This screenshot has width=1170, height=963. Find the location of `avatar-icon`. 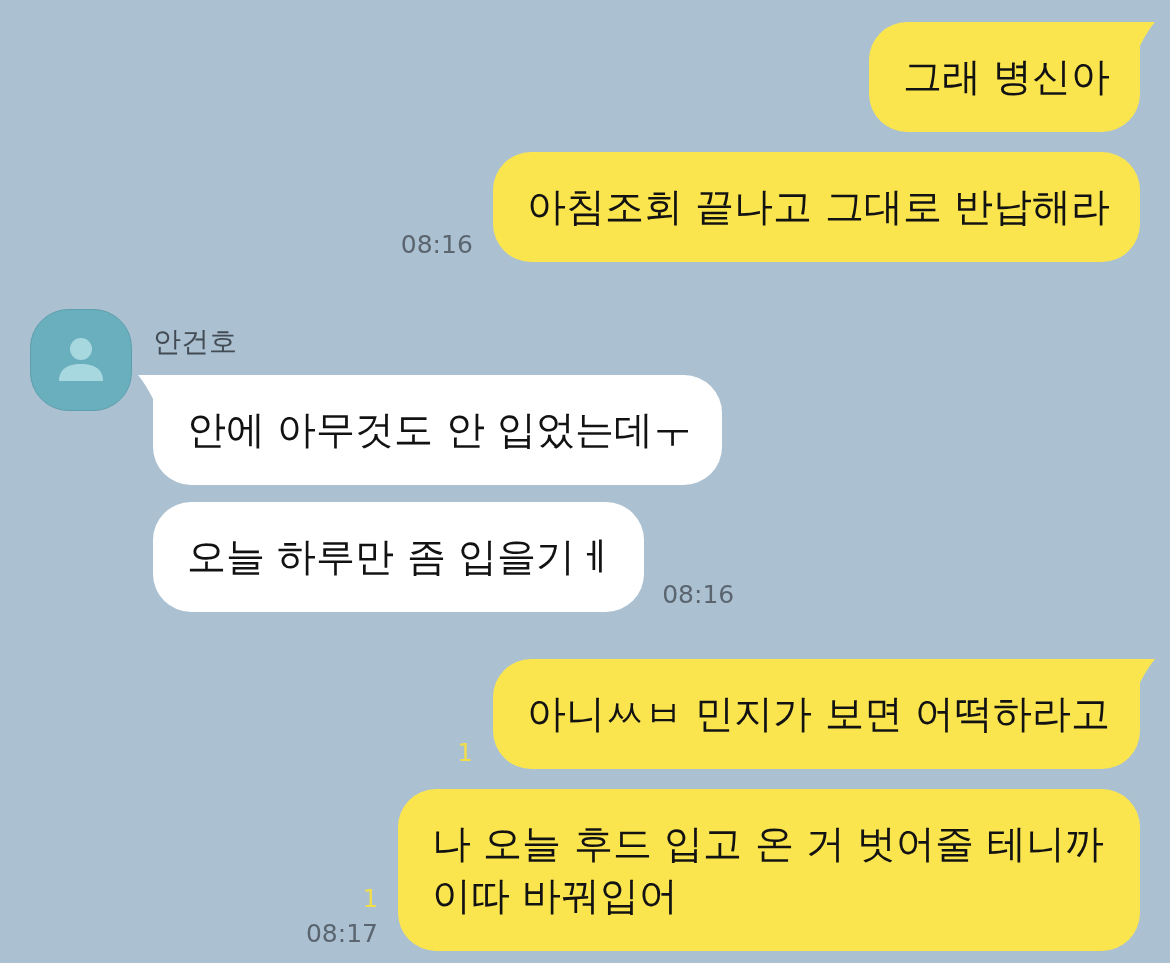

avatar-icon is located at coordinates (81, 360).